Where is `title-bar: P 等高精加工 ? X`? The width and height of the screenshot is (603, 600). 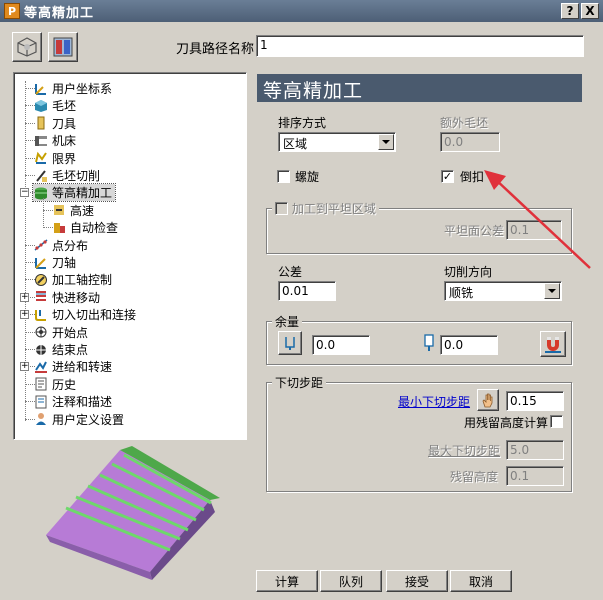
title-bar: P 等高精加工 ? X is located at coordinates (301, 11).